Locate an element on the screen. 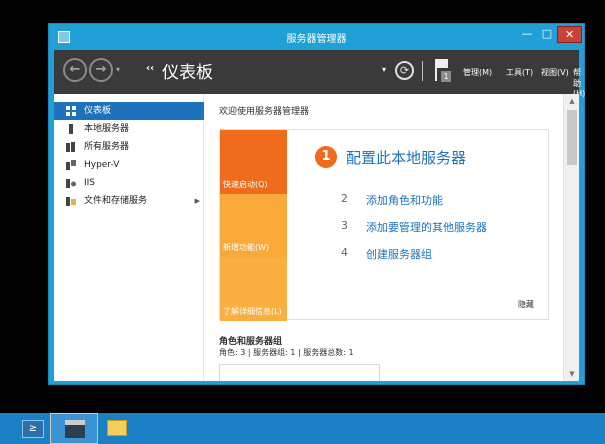  hide-link: 隐藏 is located at coordinates (526, 304).